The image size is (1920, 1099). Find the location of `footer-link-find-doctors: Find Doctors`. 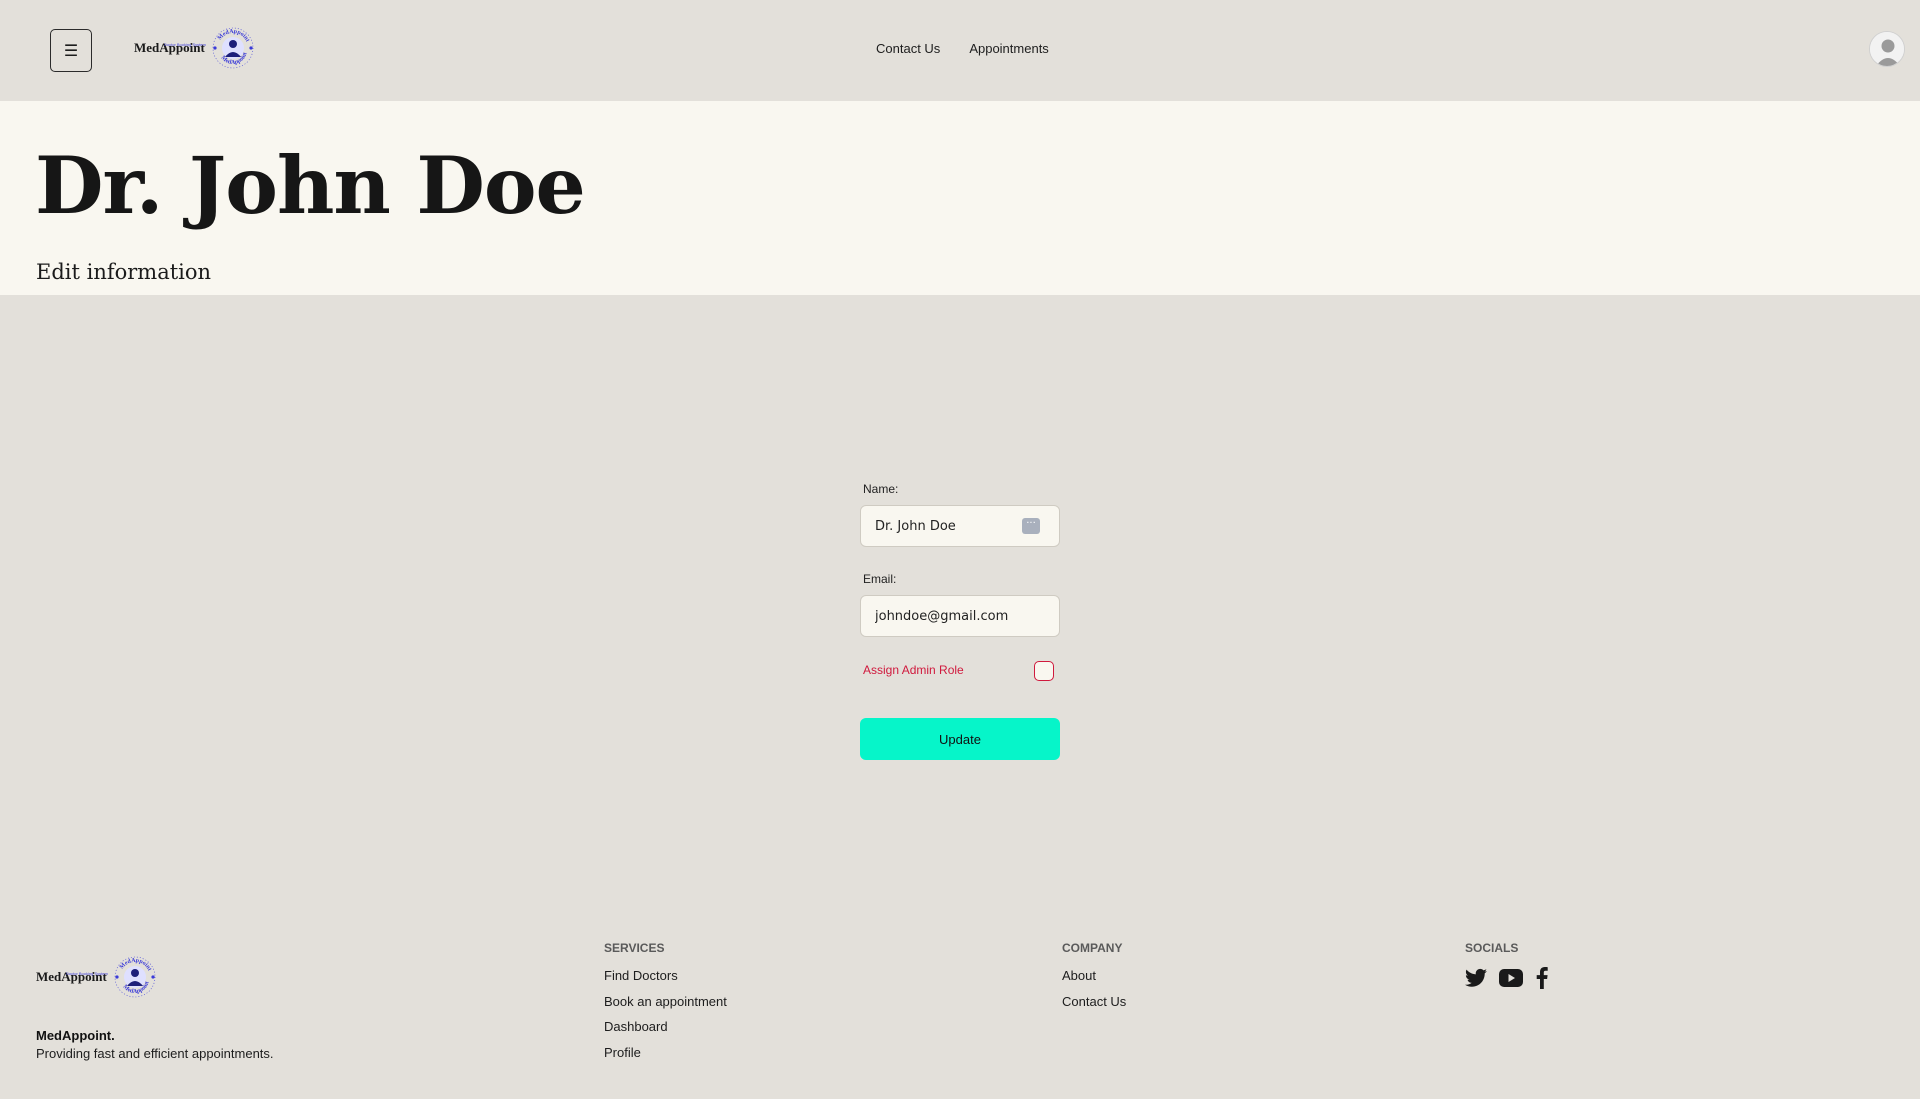

footer-link-find-doctors: Find Doctors is located at coordinates (641, 975).